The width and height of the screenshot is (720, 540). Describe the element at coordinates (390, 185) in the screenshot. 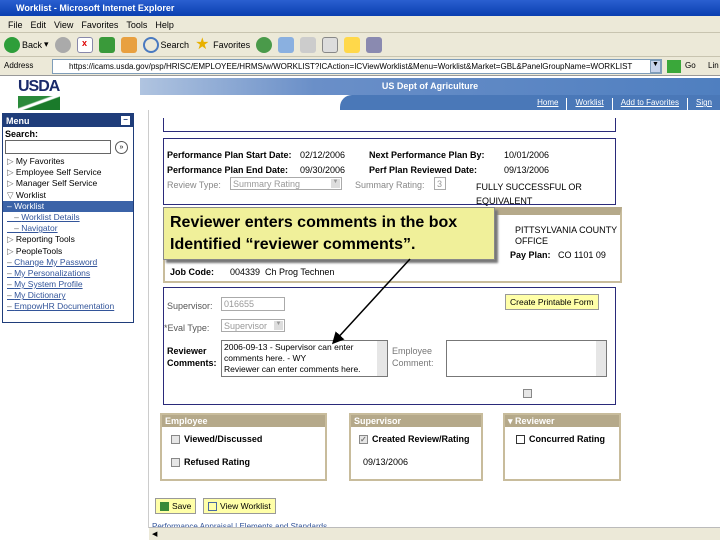

I see `summary-rating-label: Summary Rating:` at that location.